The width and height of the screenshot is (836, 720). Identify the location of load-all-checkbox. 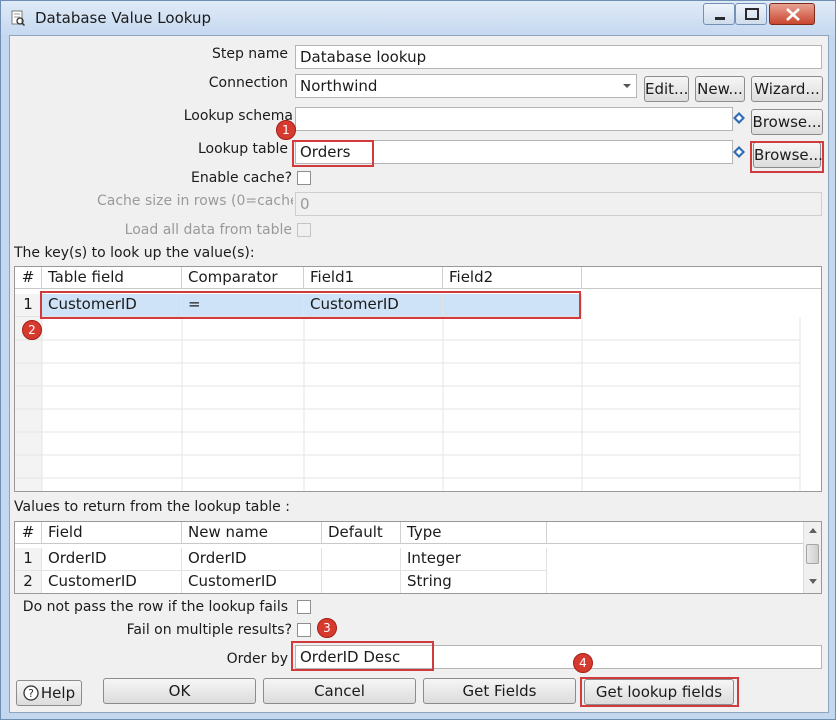
(304, 230).